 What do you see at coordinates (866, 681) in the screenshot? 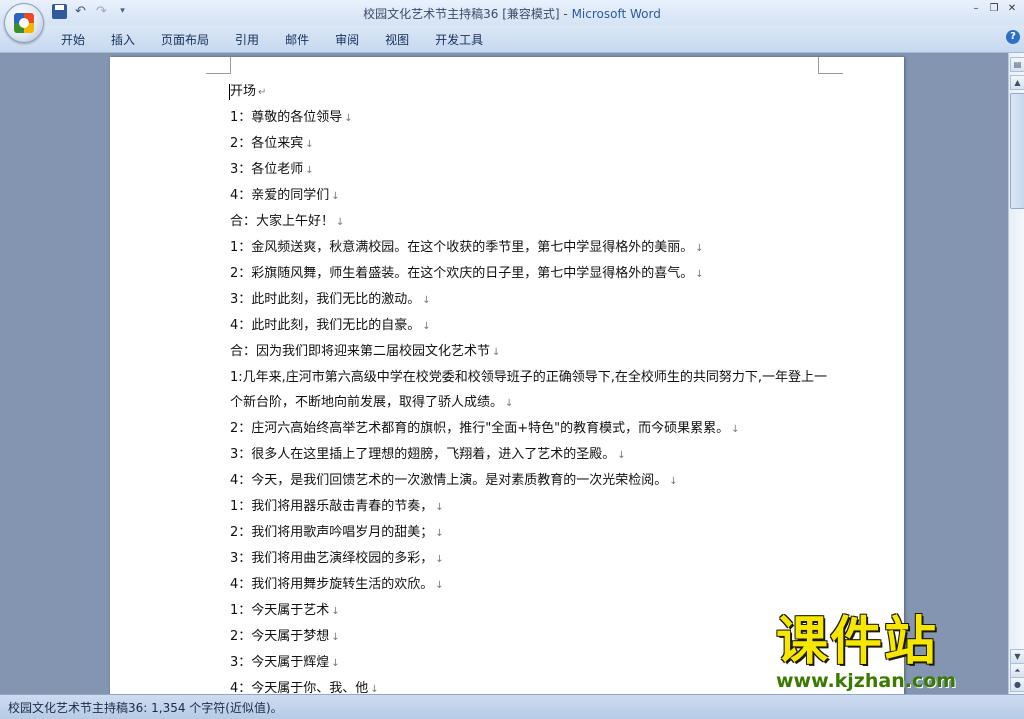
I see `watermark-url: www.kjzhan.com` at bounding box center [866, 681].